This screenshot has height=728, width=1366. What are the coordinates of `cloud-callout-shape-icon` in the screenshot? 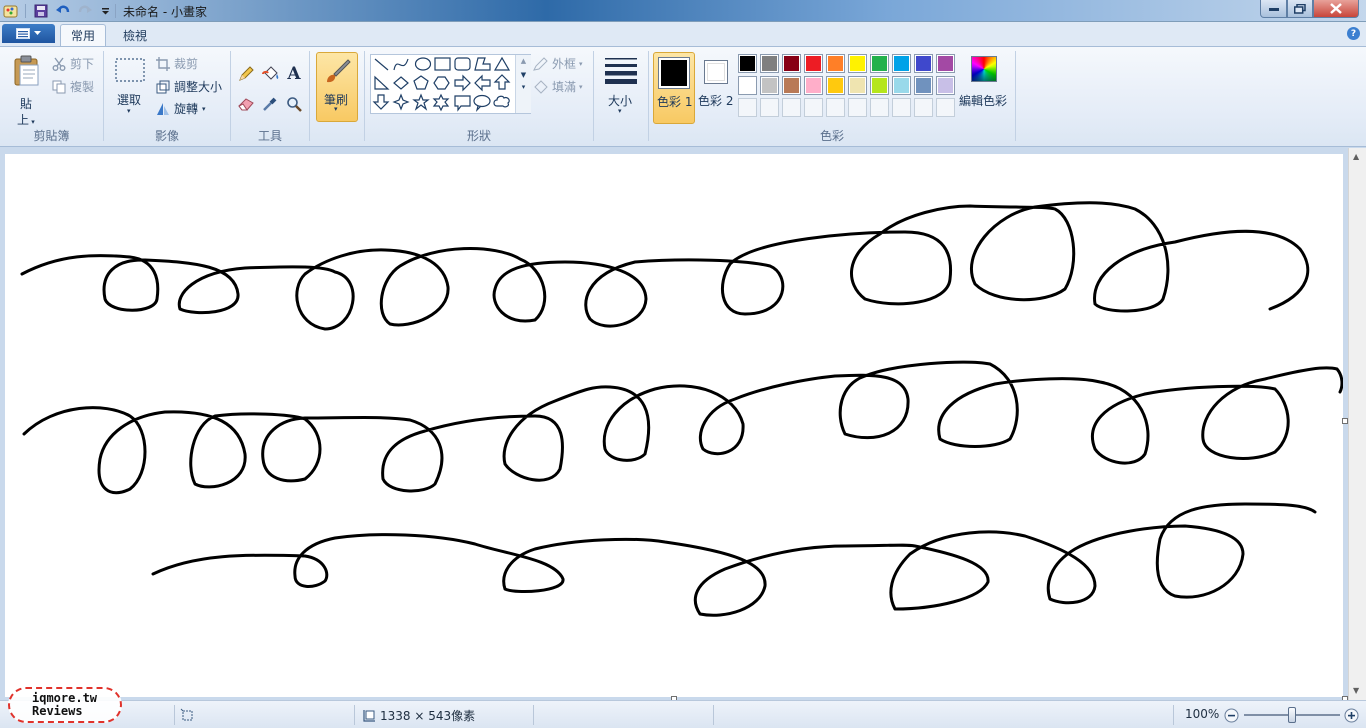 It's located at (501, 101).